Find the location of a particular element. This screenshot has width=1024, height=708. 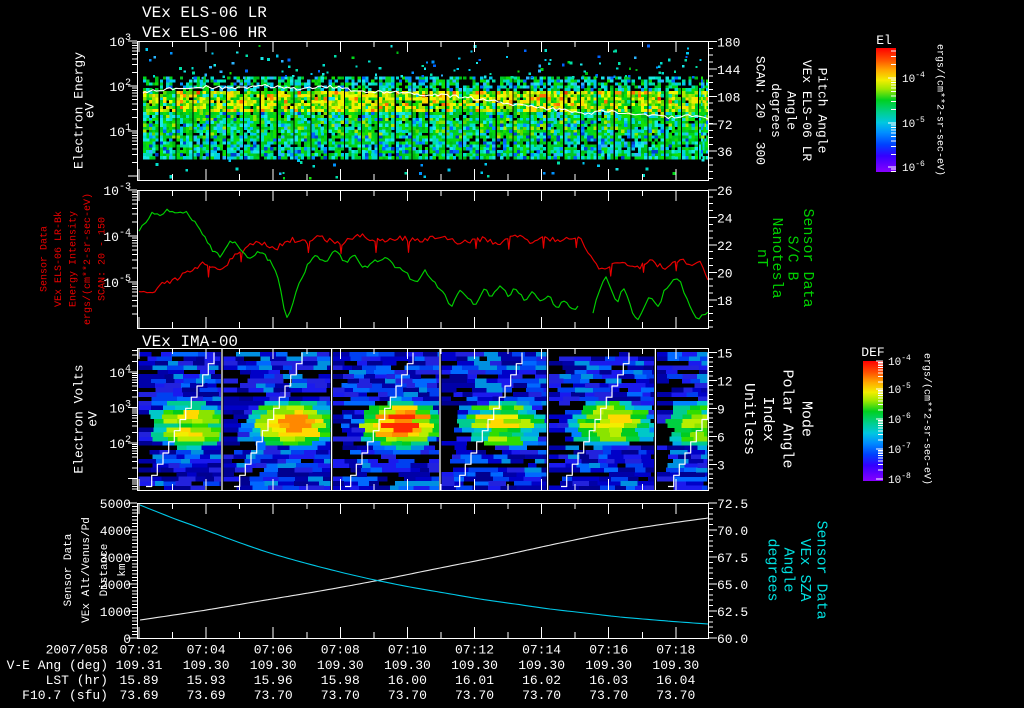

svg-text: 07:02 is located at coordinates (138, 650).